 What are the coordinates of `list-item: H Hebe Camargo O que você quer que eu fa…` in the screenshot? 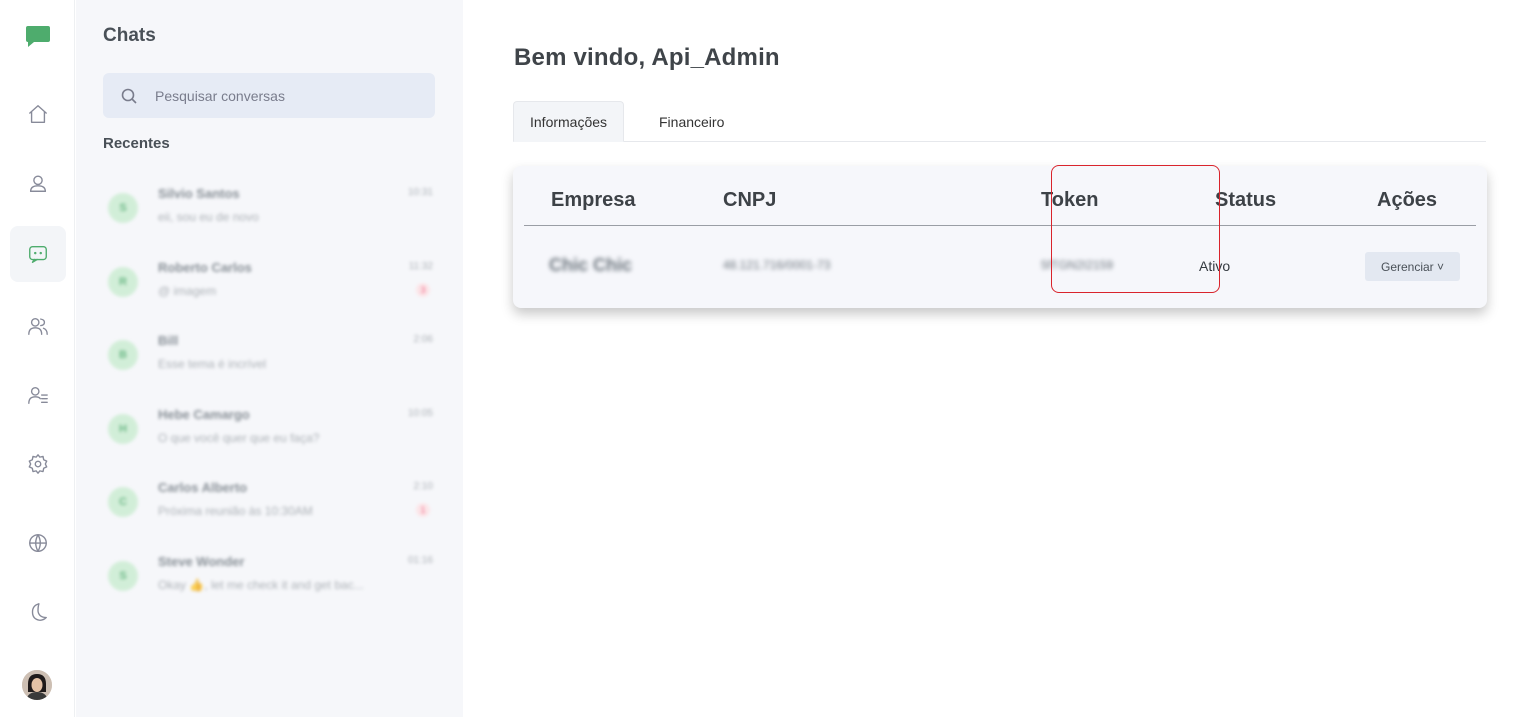 It's located at (271, 431).